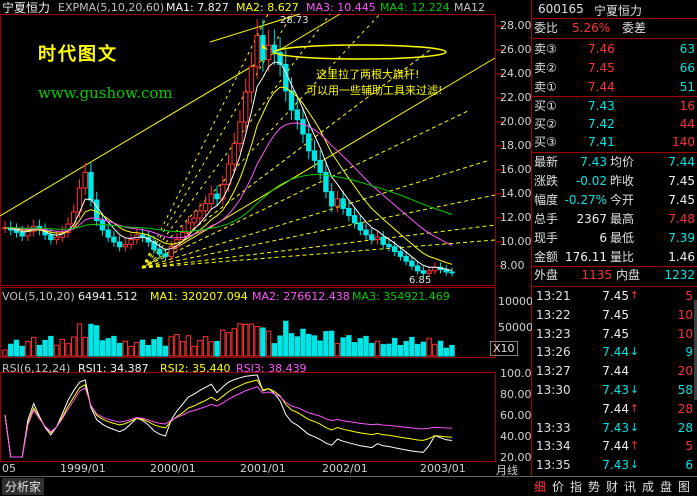  I want to click on tab-0: 细, so click(540, 486).